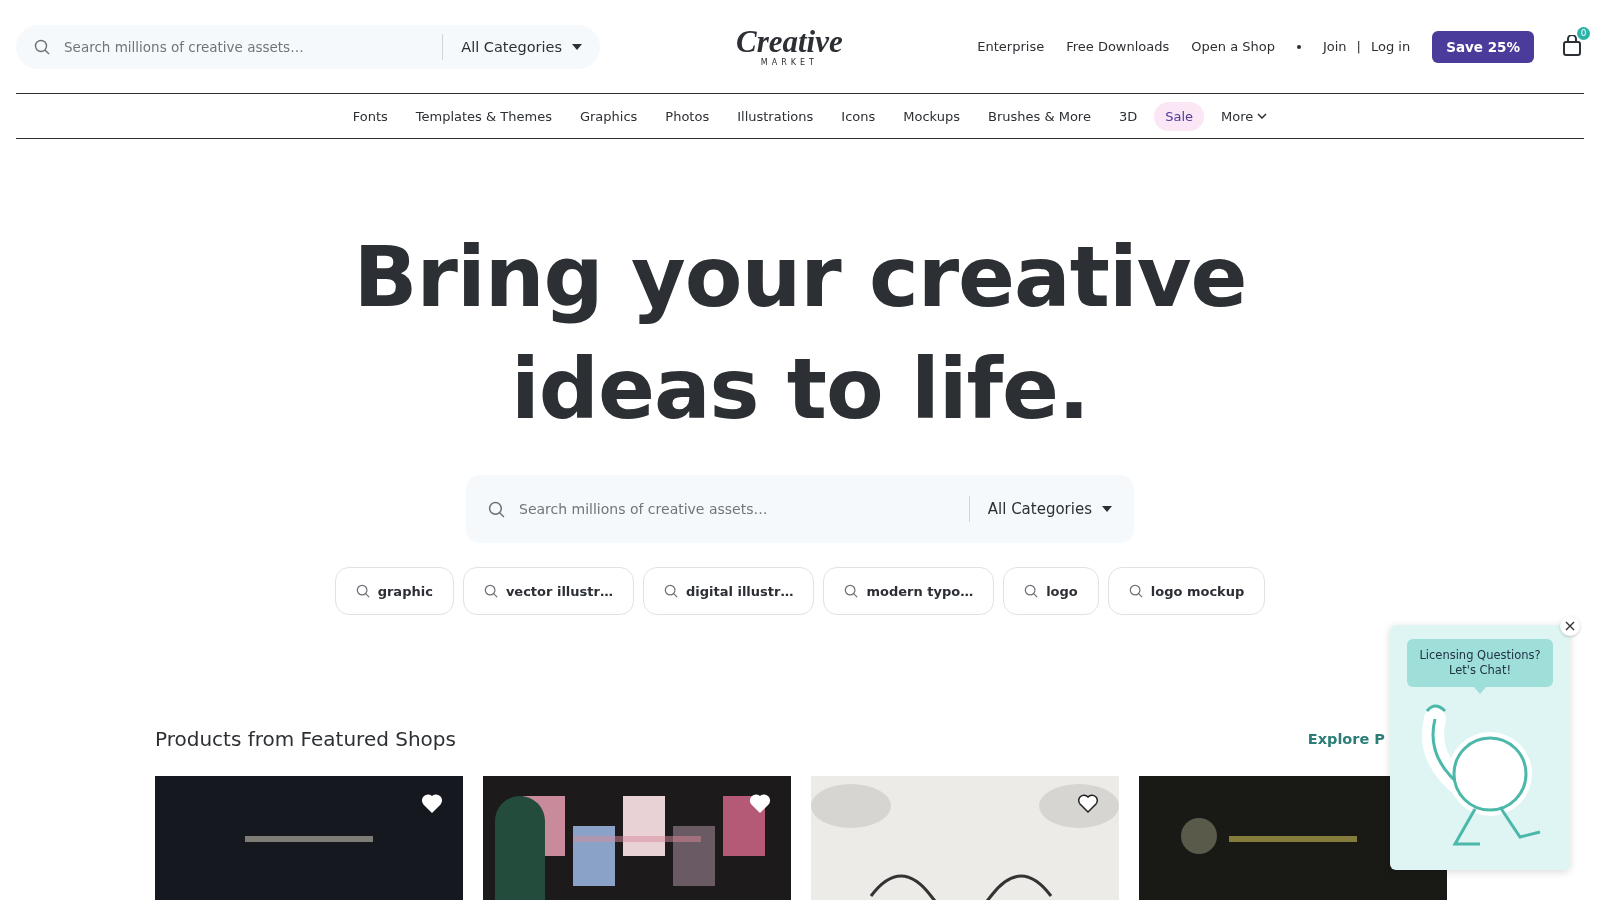  What do you see at coordinates (370, 116) in the screenshot?
I see `nav-link: Fonts` at bounding box center [370, 116].